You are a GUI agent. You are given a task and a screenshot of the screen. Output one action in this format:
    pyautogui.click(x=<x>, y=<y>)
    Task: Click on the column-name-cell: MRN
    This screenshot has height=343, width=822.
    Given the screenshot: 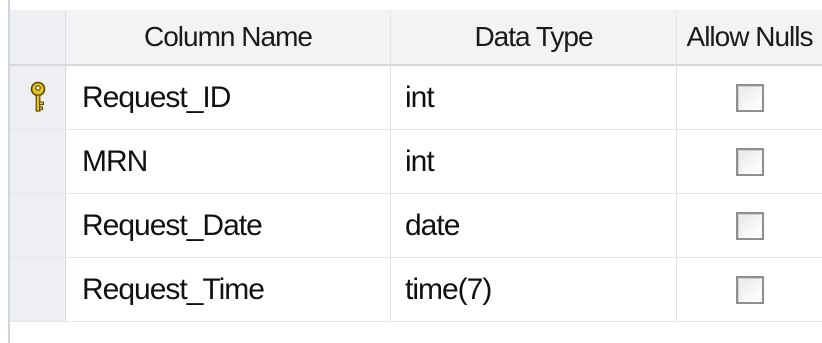 What is the action you would take?
    pyautogui.click(x=228, y=161)
    